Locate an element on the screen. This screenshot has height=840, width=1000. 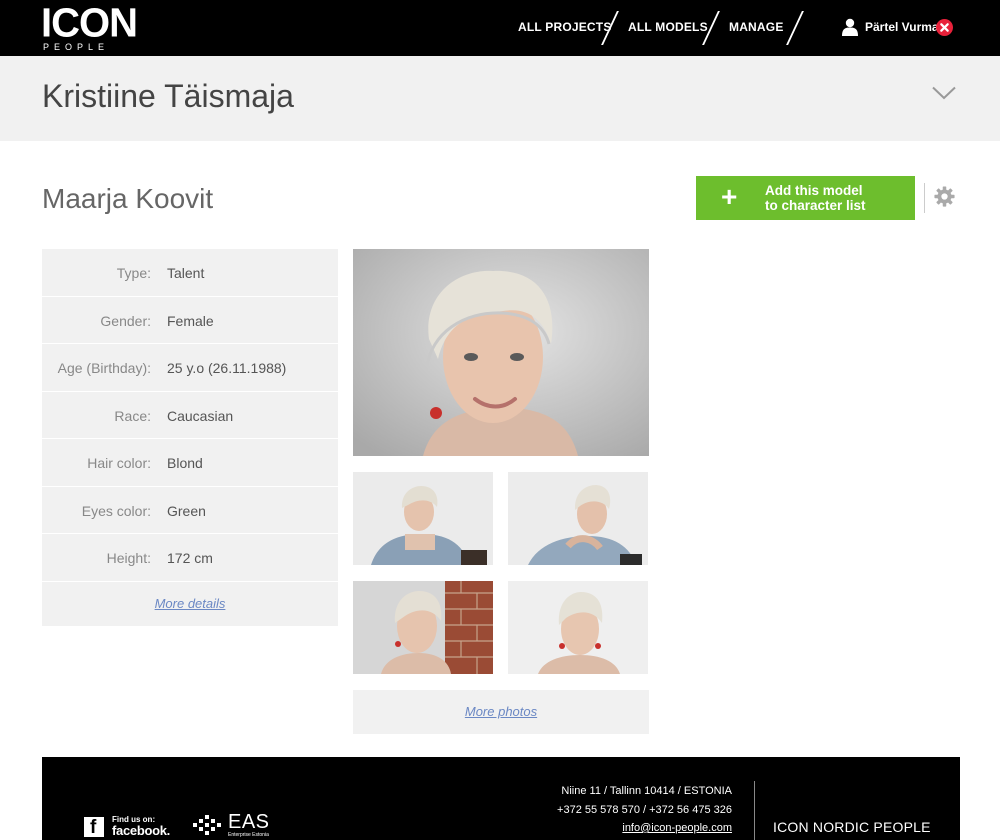
detail-value: Caucasian is located at coordinates (200, 415).